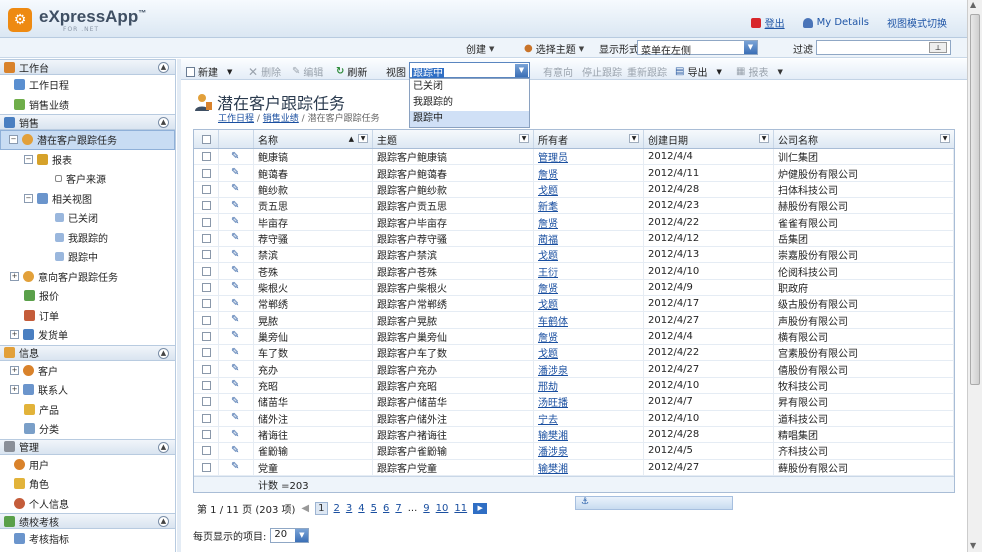  I want to click on cell-owner: 王衍, so click(589, 271).